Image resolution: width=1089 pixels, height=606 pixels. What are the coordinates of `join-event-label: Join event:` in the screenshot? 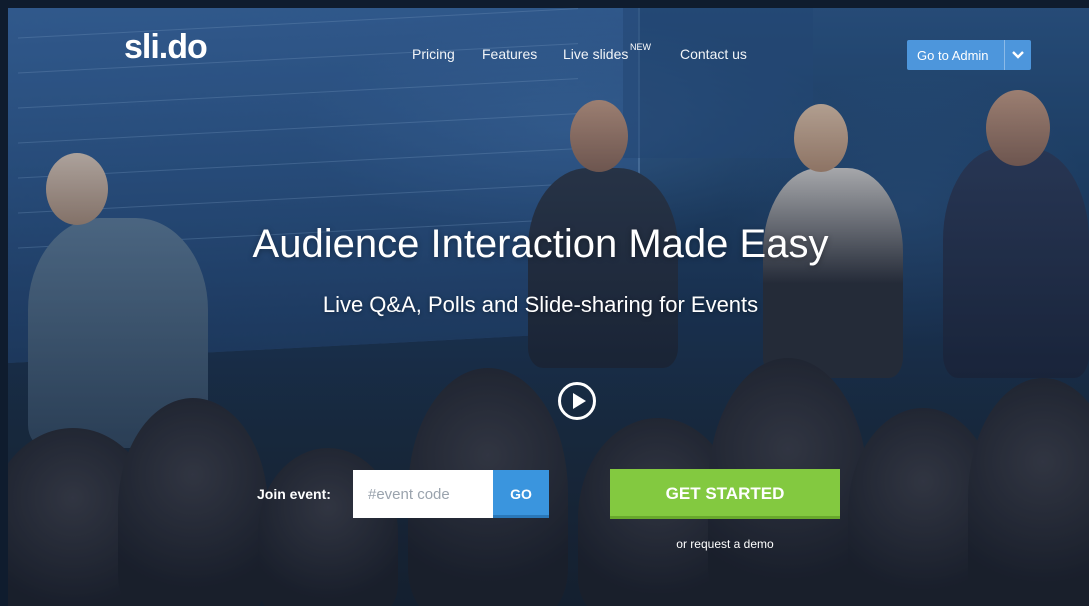 It's located at (294, 494).